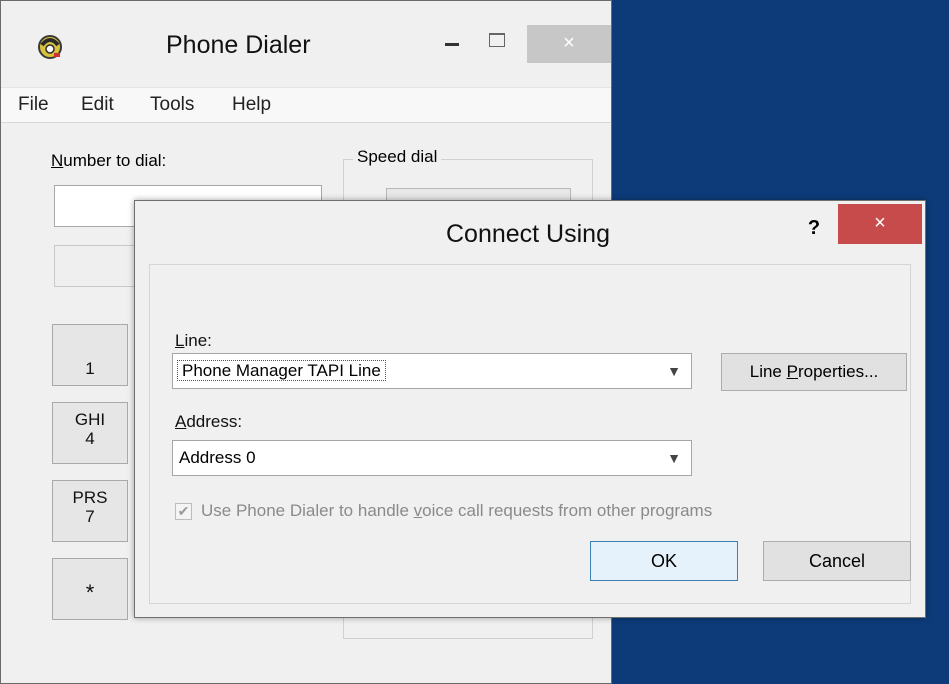 The height and width of the screenshot is (684, 949). I want to click on title-bar: Phone Dialer ×, so click(306, 44).